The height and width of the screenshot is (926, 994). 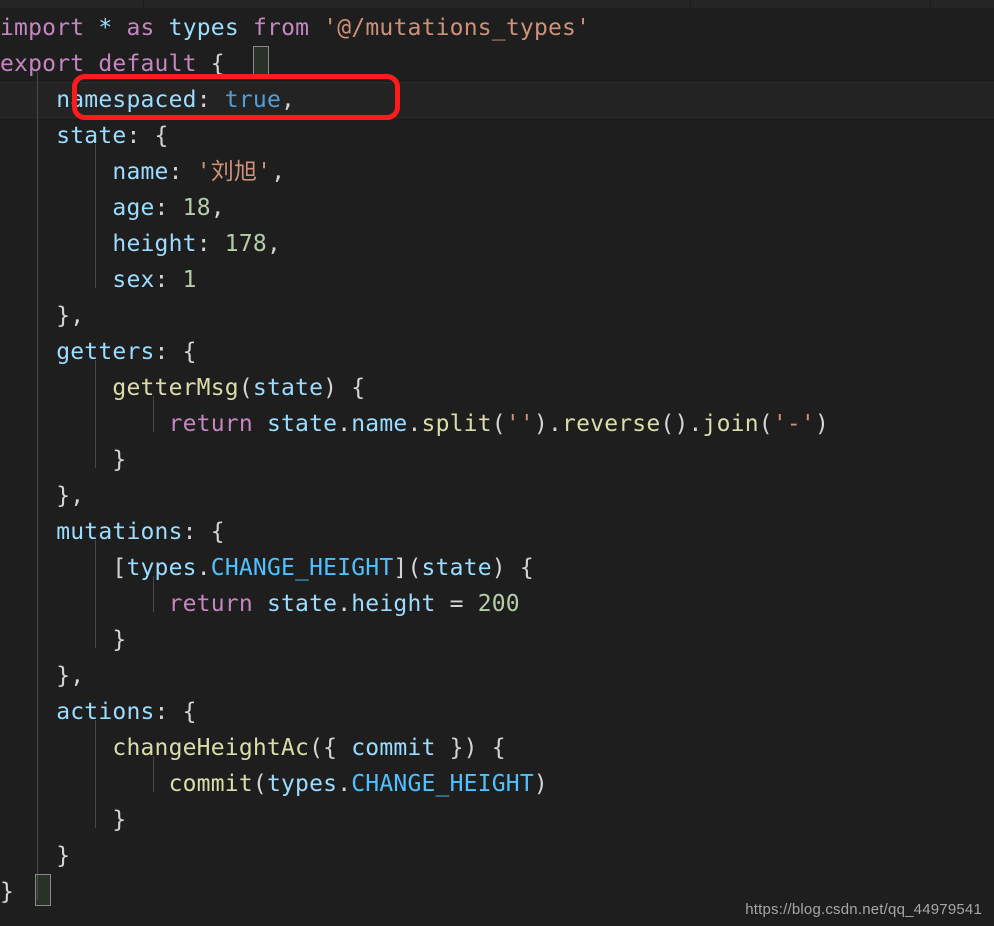 What do you see at coordinates (133, 280) in the screenshot?
I see `token: sex` at bounding box center [133, 280].